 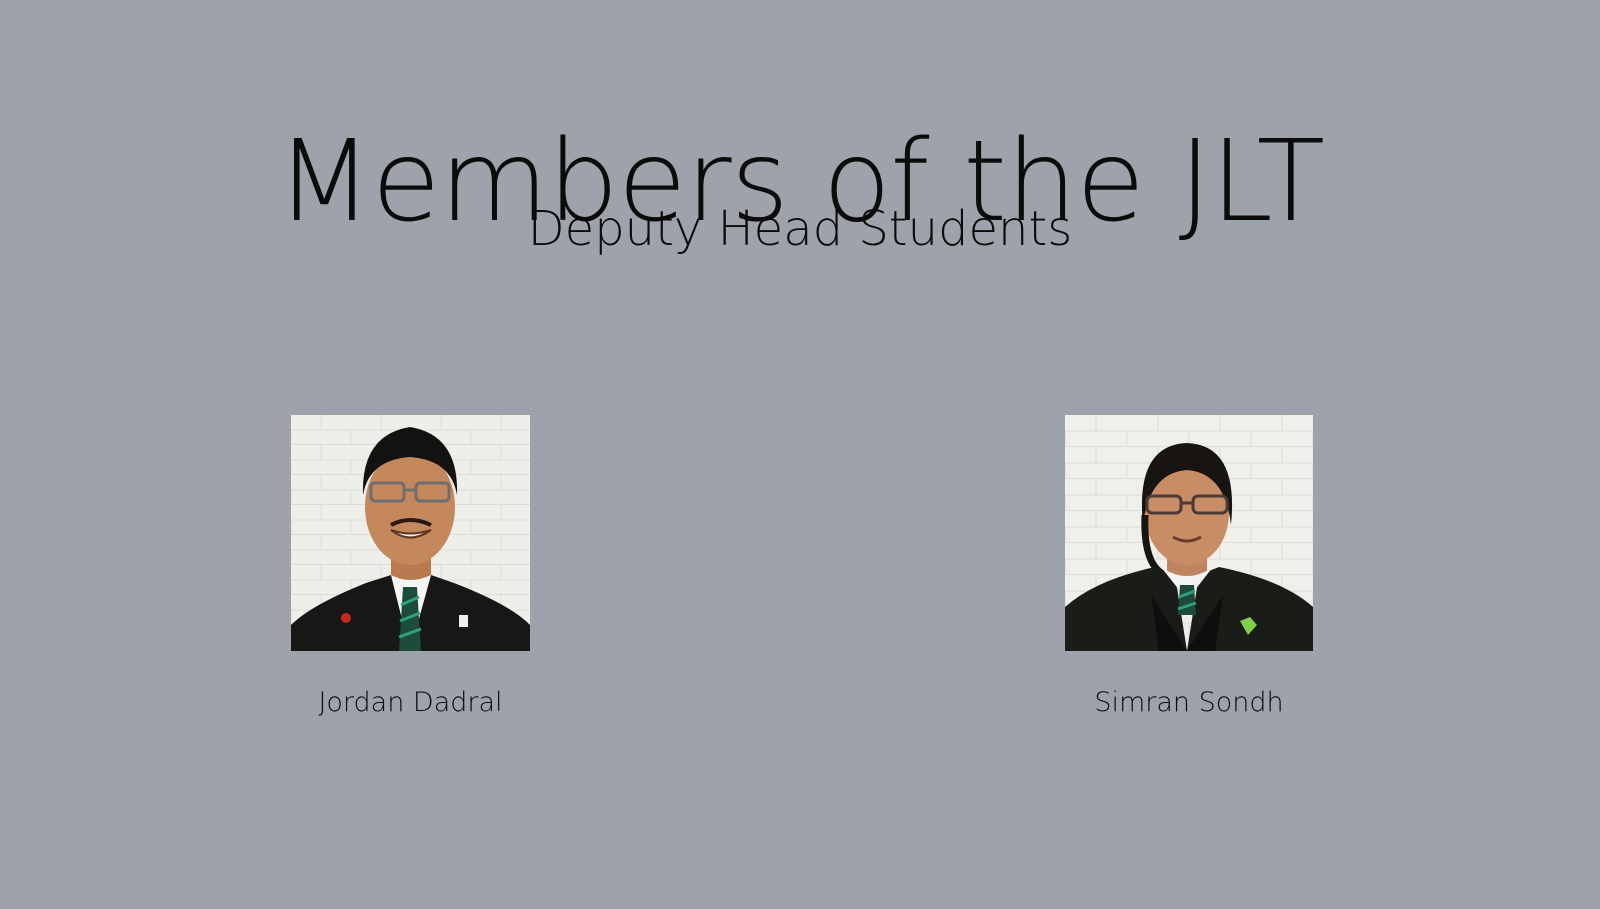 I want to click on member-name: Simran Sondh, so click(x=1189, y=702).